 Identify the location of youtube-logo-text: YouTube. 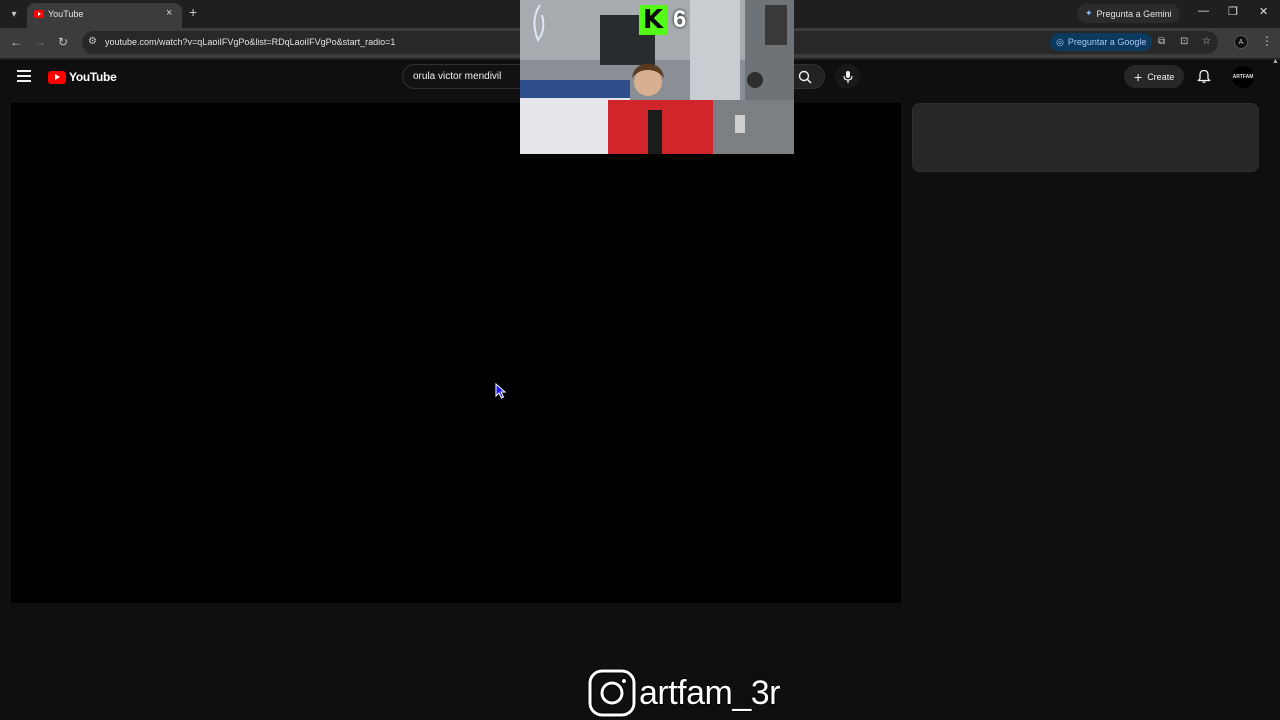
(93, 77).